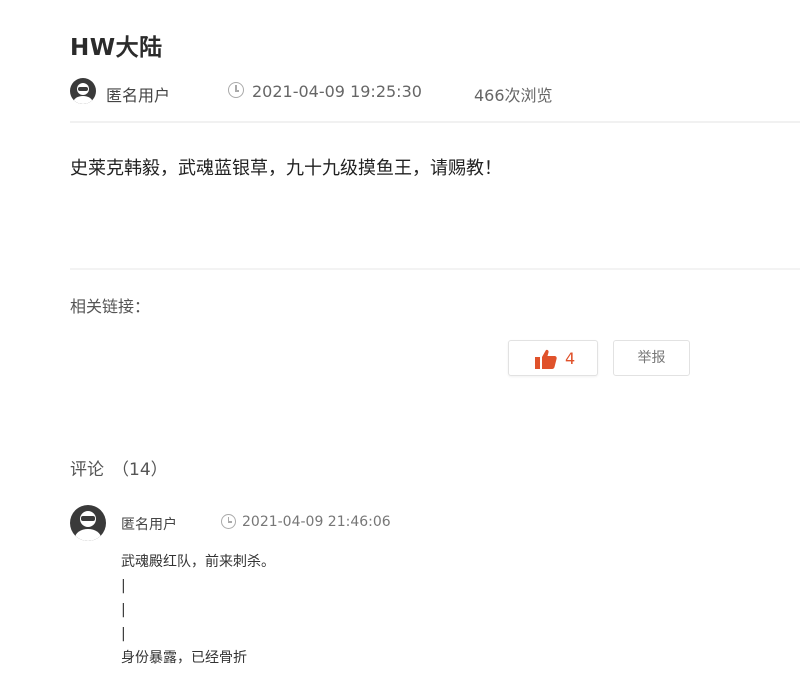  Describe the element at coordinates (286, 168) in the screenshot. I see `post-body: 史莱克韩毅，武魂蓝银草，九十九级摸鱼王，请赐教！` at that location.